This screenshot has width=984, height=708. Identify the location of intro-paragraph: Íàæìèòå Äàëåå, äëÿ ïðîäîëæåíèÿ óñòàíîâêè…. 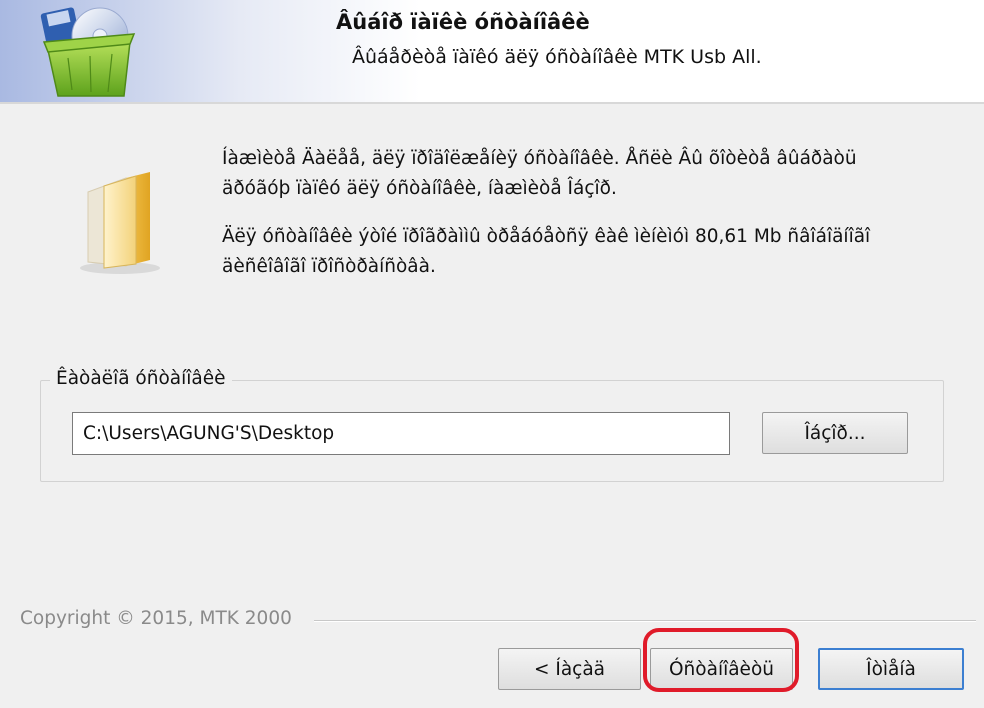
(582, 174).